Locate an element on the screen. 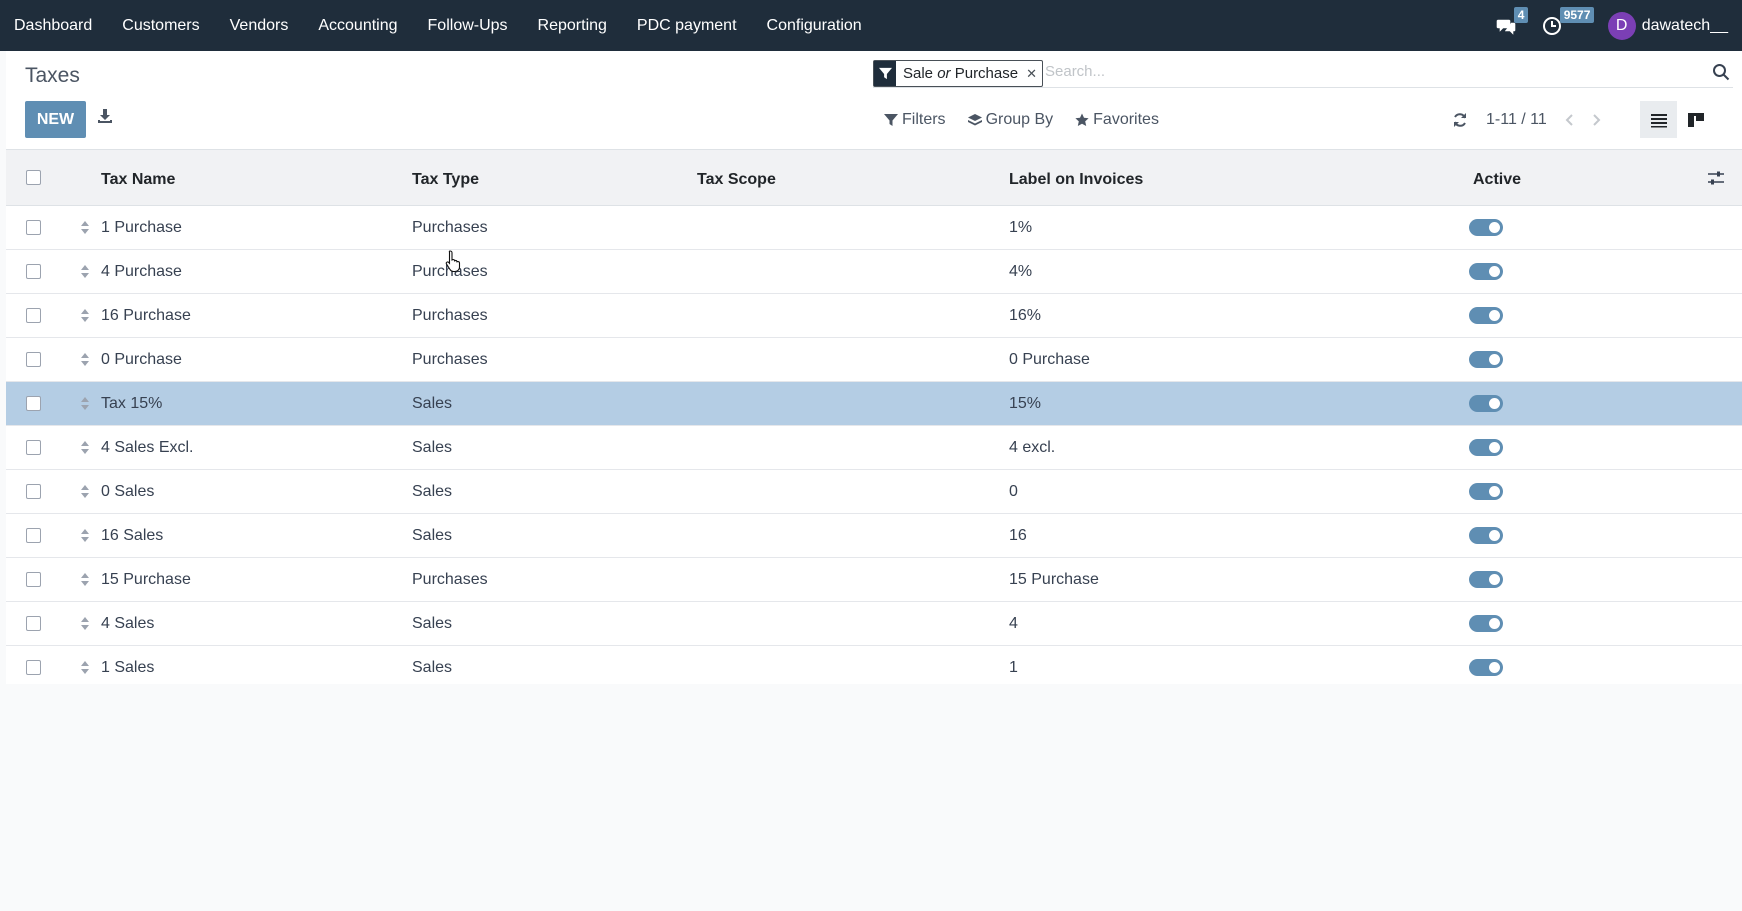 The height and width of the screenshot is (911, 1742). table-row: 0 Purchase Purchases 0 Purchase is located at coordinates (874, 360).